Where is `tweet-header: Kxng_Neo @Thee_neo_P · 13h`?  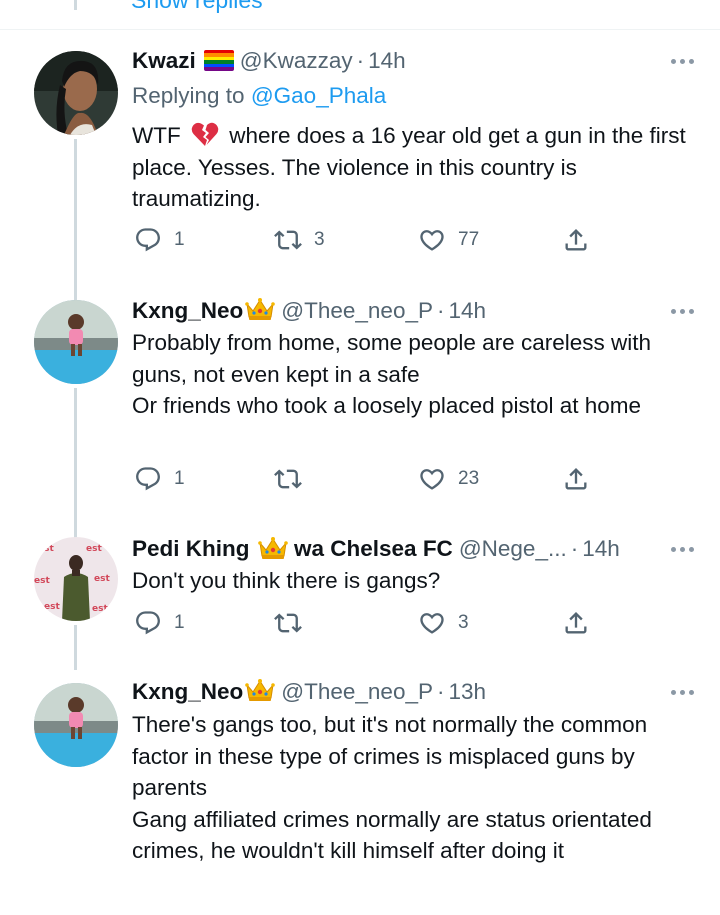 tweet-header: Kxng_Neo @Thee_neo_P · 13h is located at coordinates (420, 692).